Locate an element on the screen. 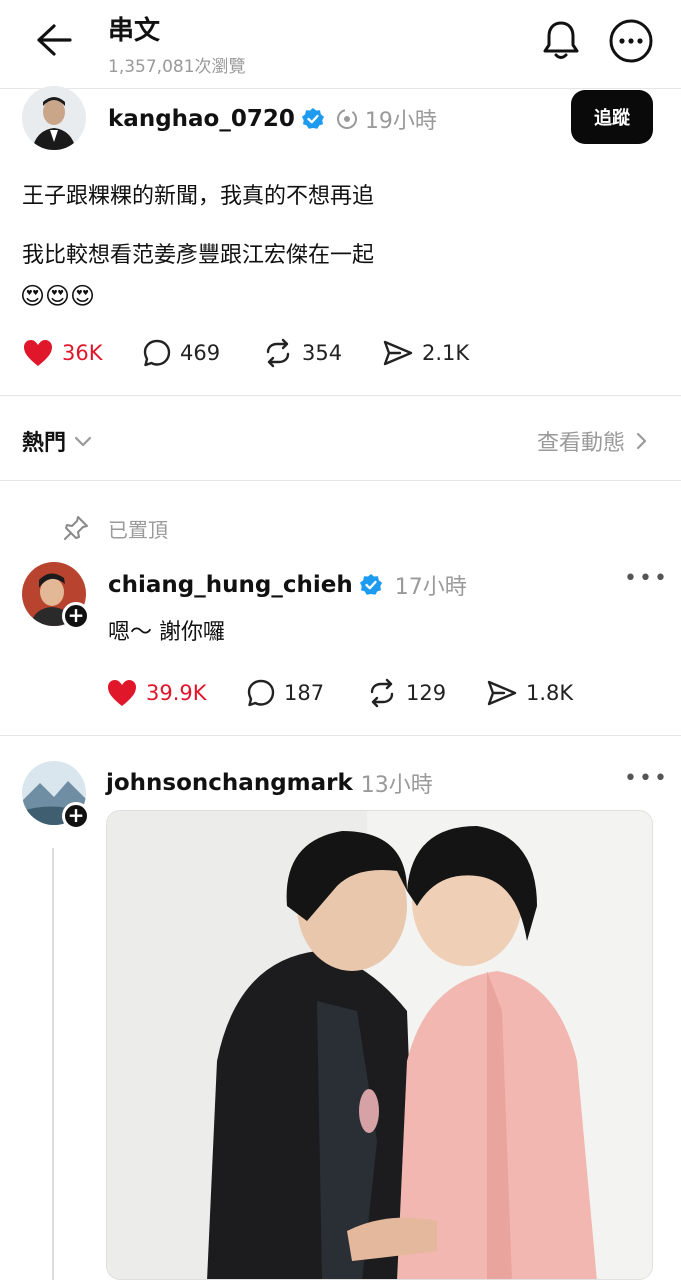  repost-count: 354 is located at coordinates (322, 353).